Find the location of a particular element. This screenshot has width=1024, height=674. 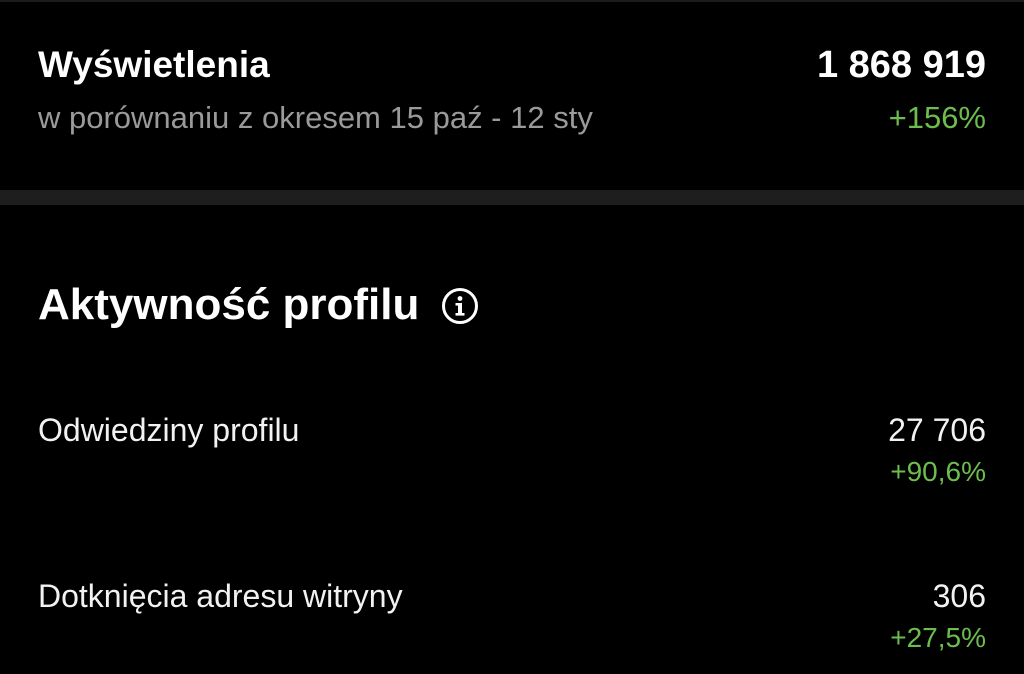

metric-change: +90,6% is located at coordinates (938, 471).